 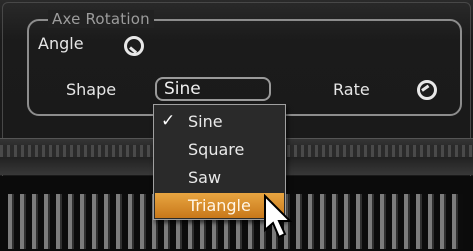 I want to click on menu-item-label: Triangle, so click(x=219, y=205).